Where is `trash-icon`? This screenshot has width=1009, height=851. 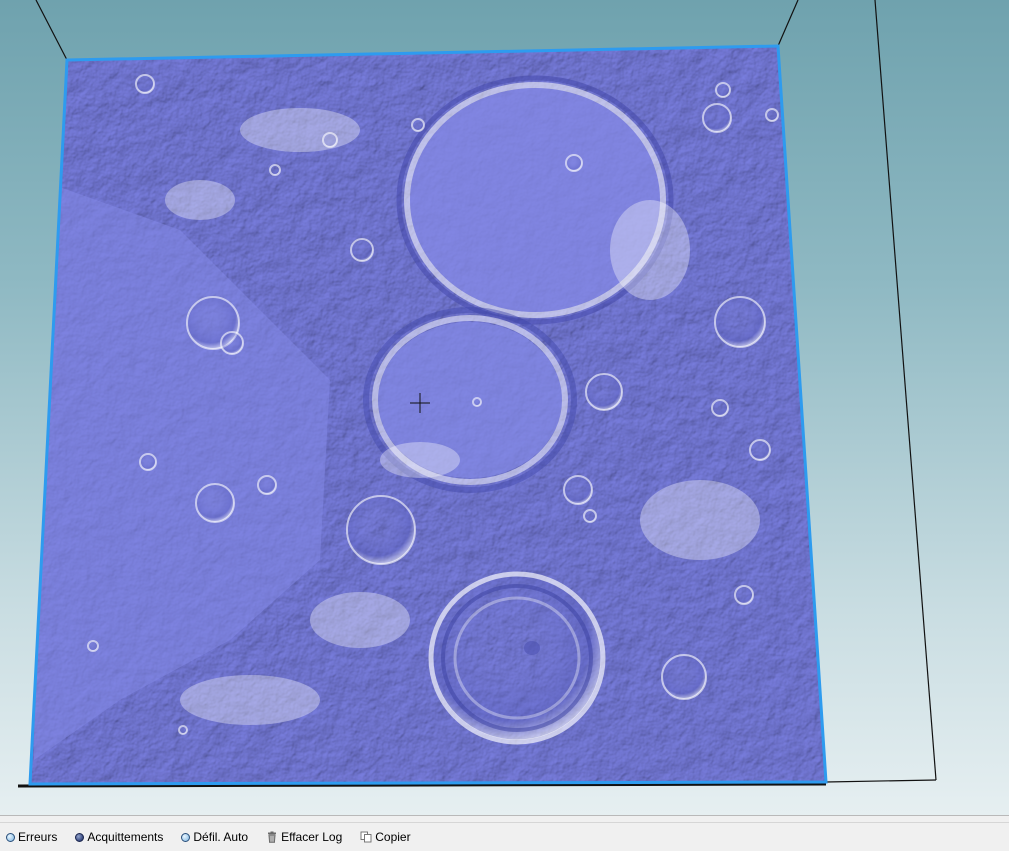 trash-icon is located at coordinates (272, 837).